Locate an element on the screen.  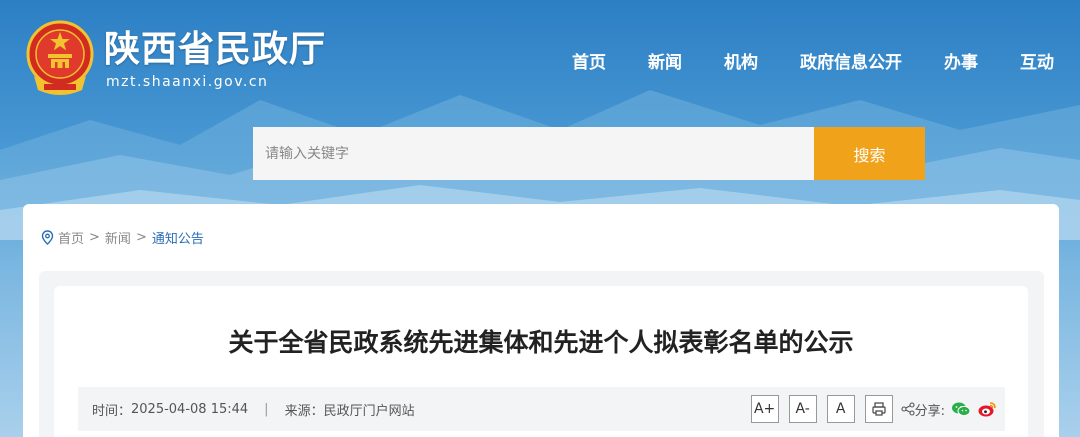
share-icon is located at coordinates (908, 409).